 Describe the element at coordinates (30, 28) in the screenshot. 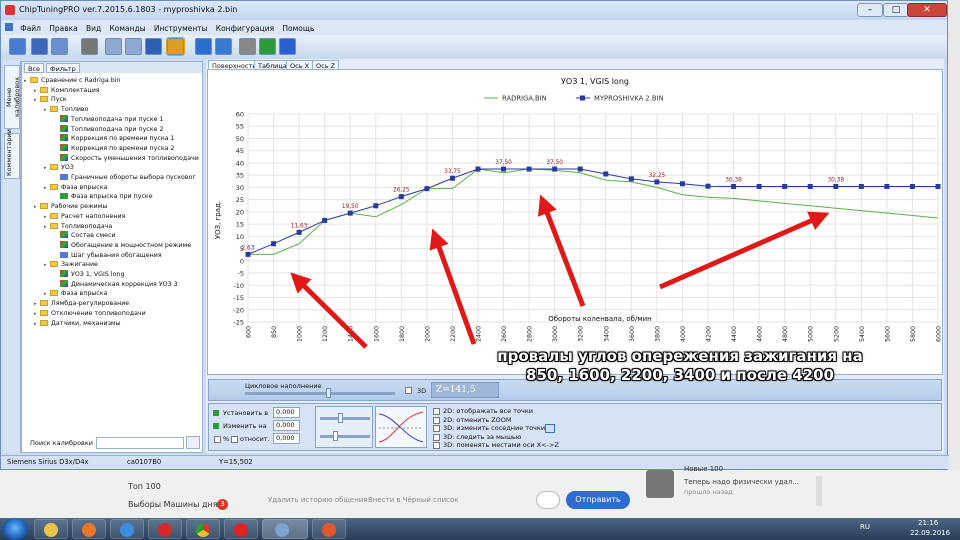

I see `menu-file: Файл` at that location.